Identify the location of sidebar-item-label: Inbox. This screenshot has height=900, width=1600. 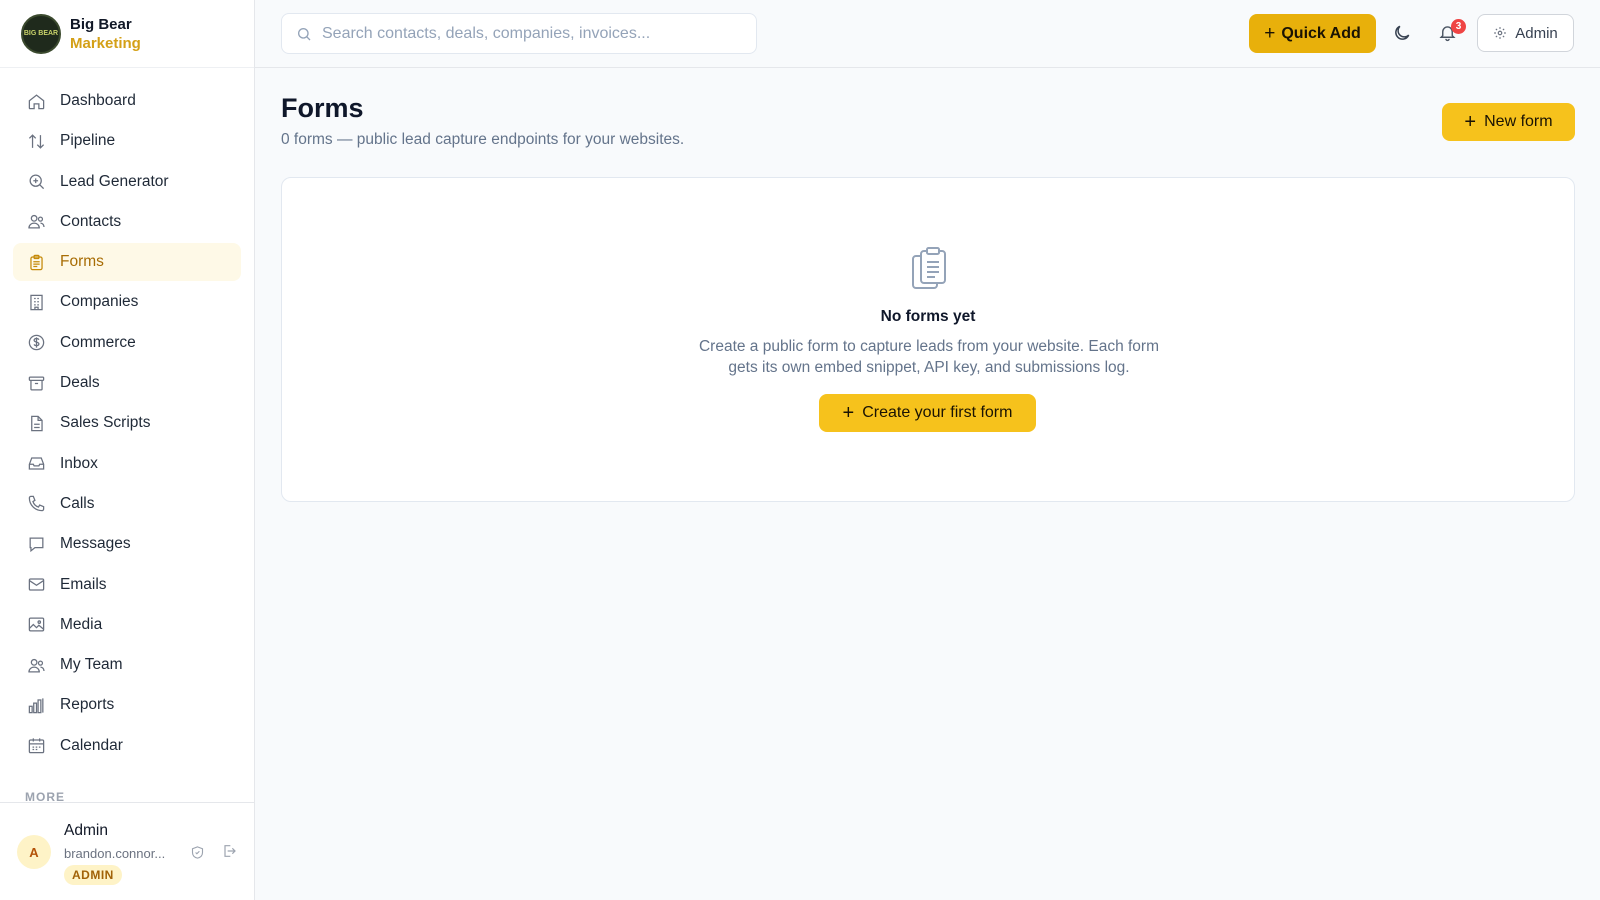
(79, 463).